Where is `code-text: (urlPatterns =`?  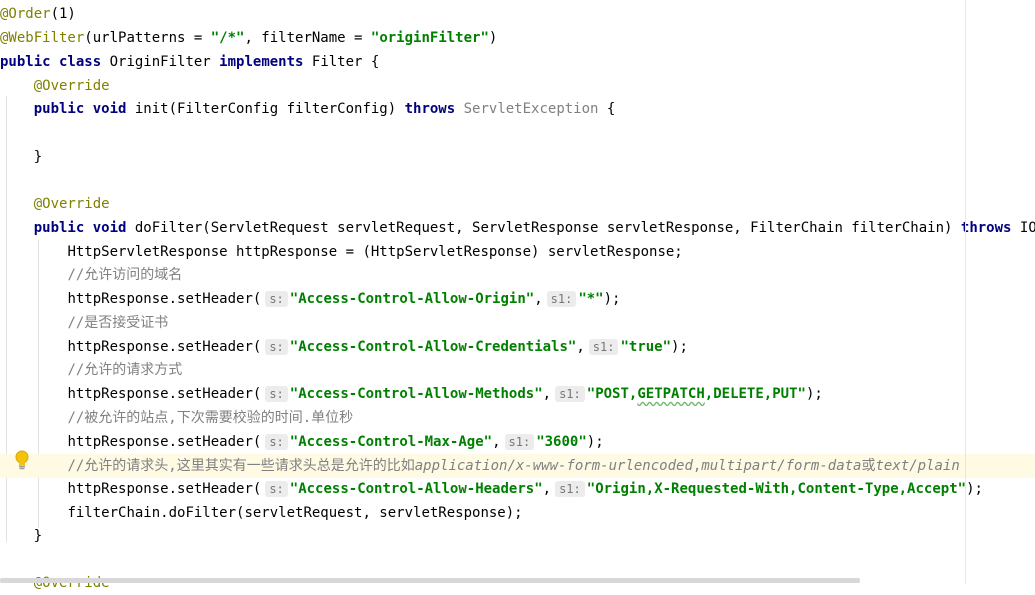
code-text: (urlPatterns = is located at coordinates (147, 38).